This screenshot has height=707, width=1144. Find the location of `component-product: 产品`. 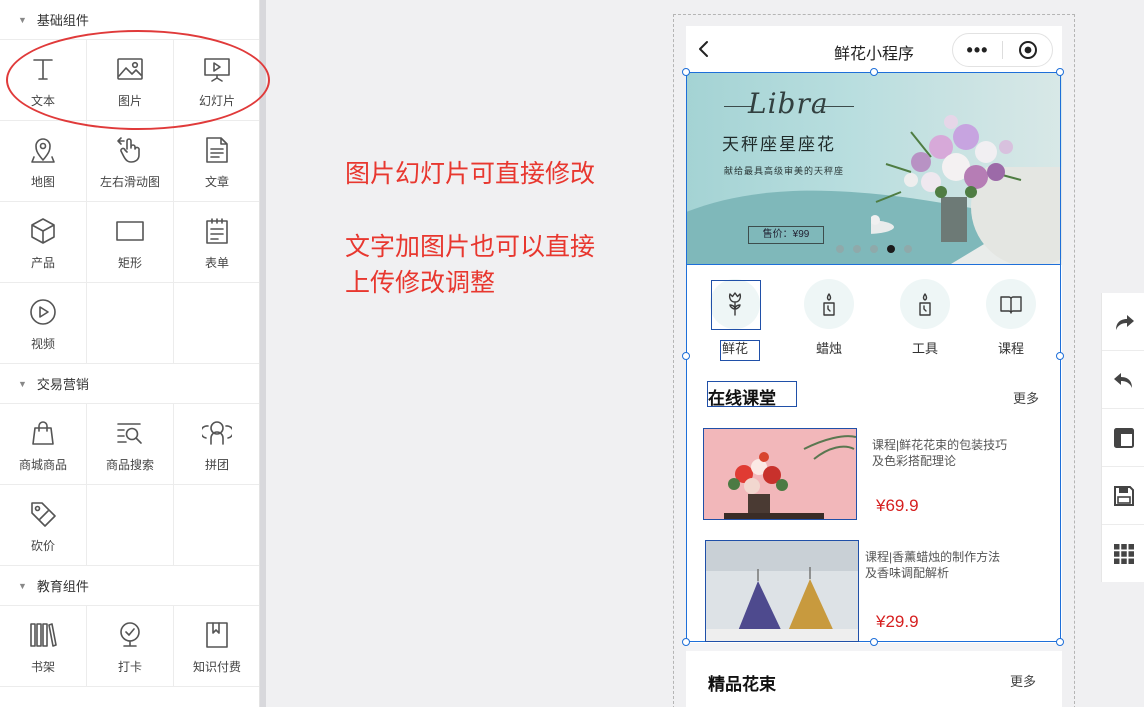

component-product: 产品 is located at coordinates (43, 242).